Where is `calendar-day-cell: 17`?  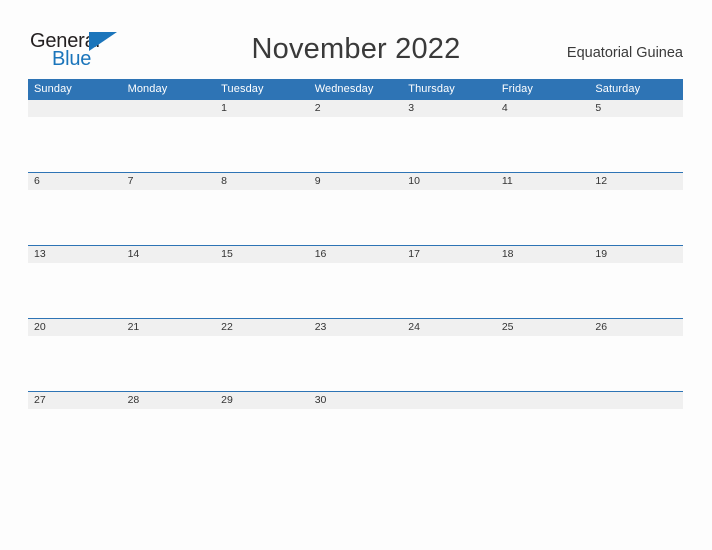
calendar-day-cell: 17 is located at coordinates (449, 282).